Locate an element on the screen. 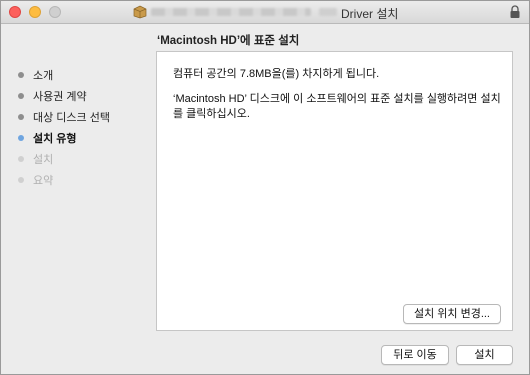 The height and width of the screenshot is (375, 530). step-installation: 설치 is located at coordinates (62, 163).